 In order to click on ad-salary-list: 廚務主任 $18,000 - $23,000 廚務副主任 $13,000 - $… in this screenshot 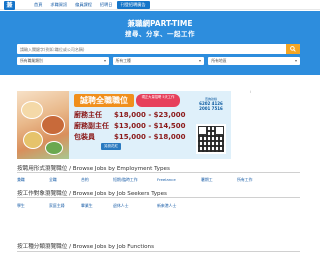, I will do `click(131, 126)`.